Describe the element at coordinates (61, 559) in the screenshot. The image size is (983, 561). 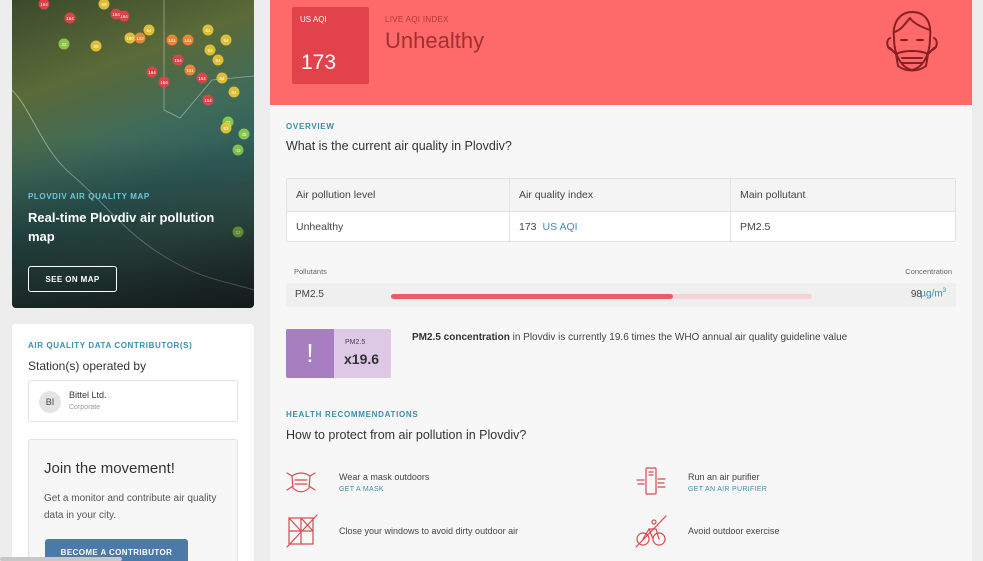
I see `horizontal-scrollbar` at that location.